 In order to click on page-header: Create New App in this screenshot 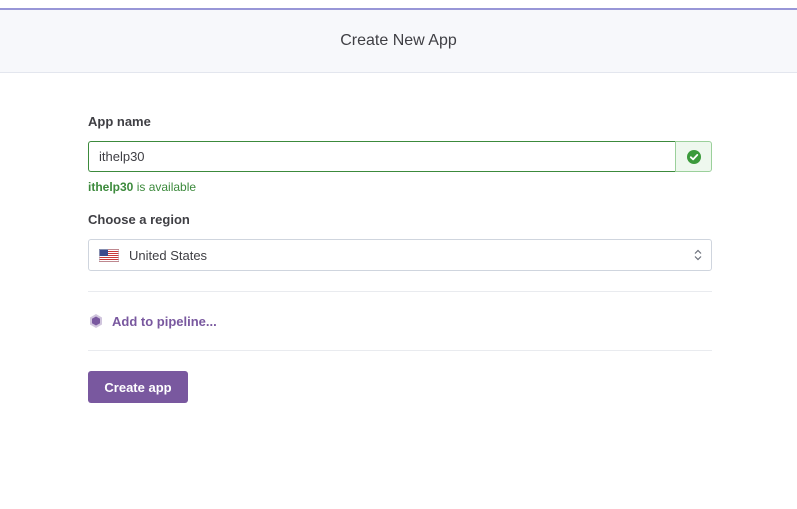, I will do `click(398, 41)`.